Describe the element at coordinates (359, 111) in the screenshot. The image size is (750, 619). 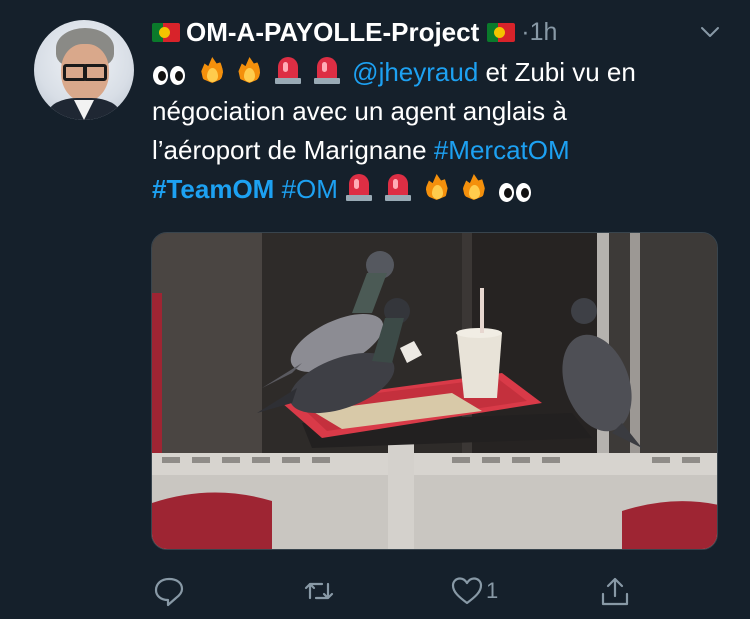
I see `tweet-text-line2: négociation avec un agent anglais à` at that location.